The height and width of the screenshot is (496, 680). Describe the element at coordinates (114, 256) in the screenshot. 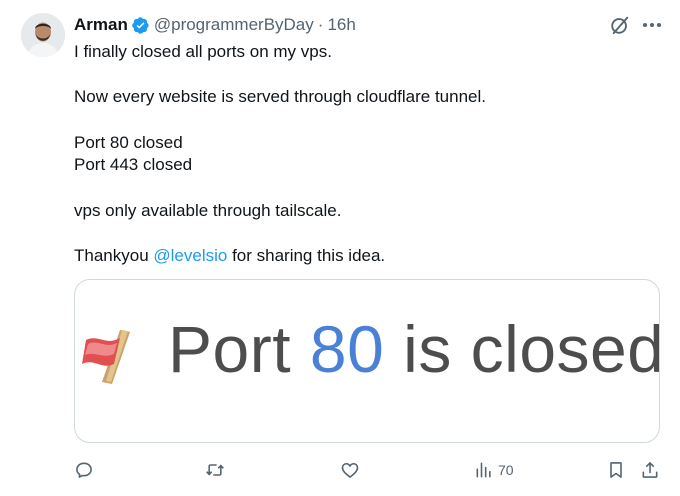

I see `tweet-line-prefix: Thankyou` at that location.